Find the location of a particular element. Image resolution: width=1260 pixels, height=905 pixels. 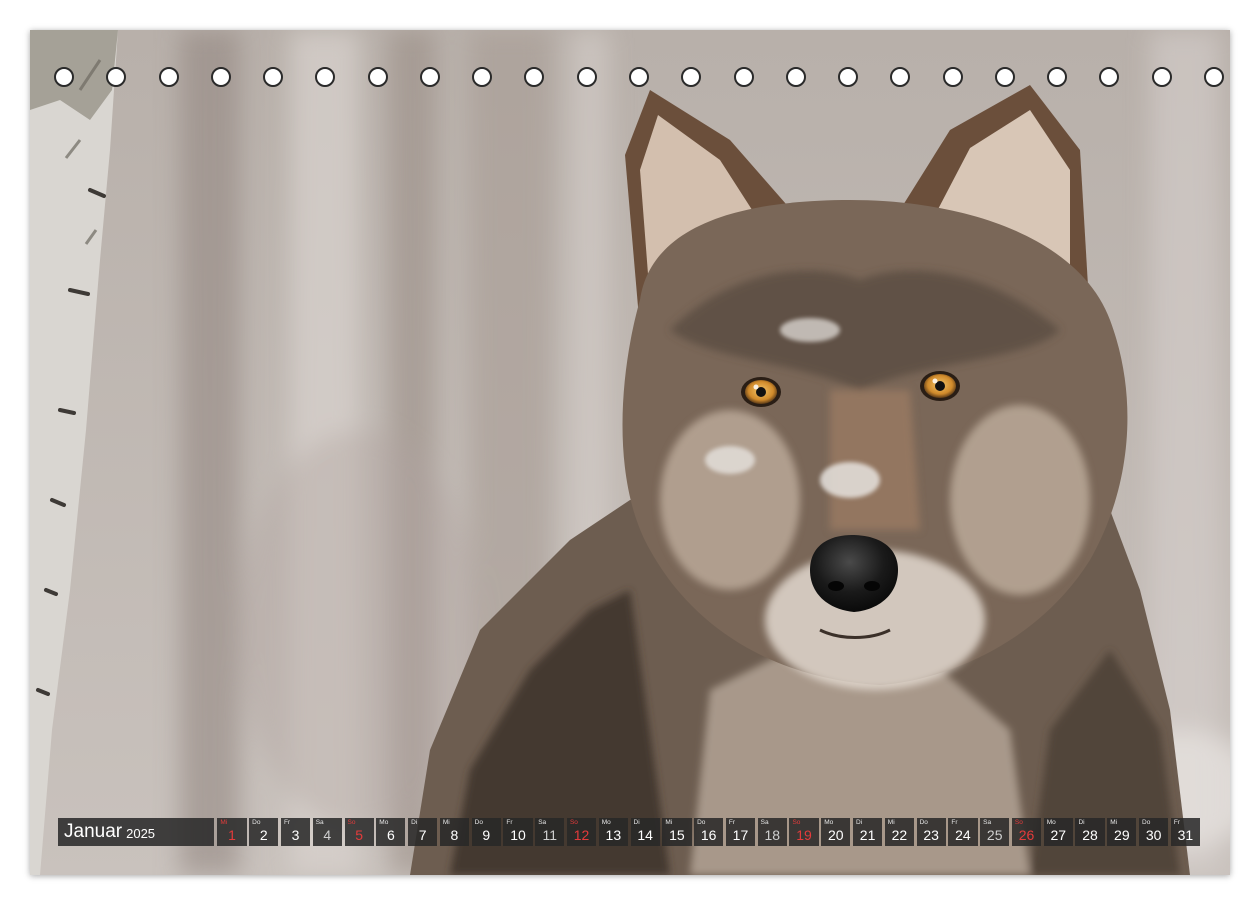

day-cell: Sa 18 is located at coordinates (772, 832).